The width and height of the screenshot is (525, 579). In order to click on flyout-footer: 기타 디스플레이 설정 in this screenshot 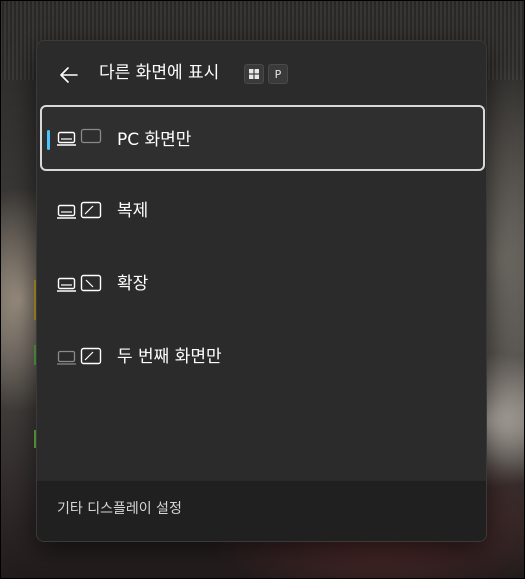, I will do `click(261, 510)`.